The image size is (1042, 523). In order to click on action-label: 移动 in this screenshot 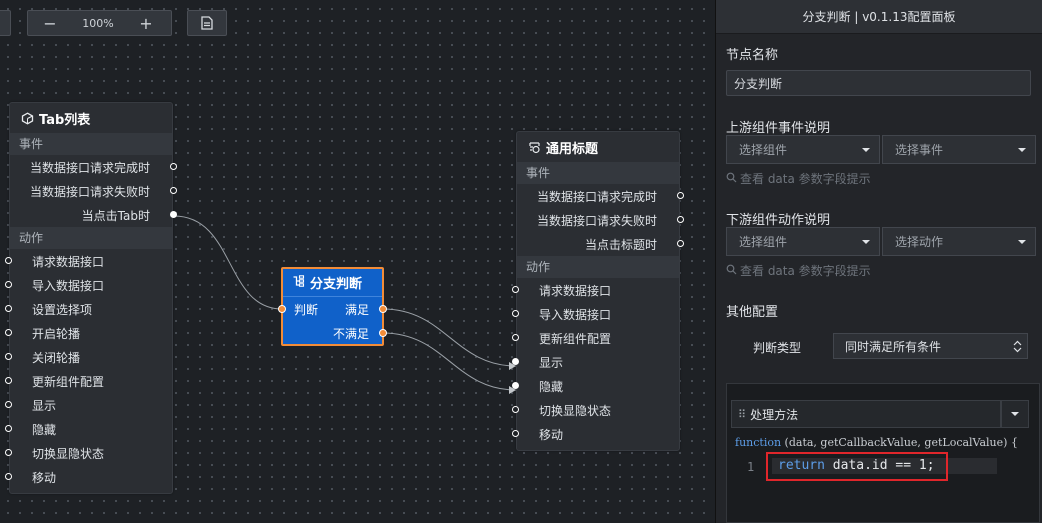, I will do `click(551, 434)`.